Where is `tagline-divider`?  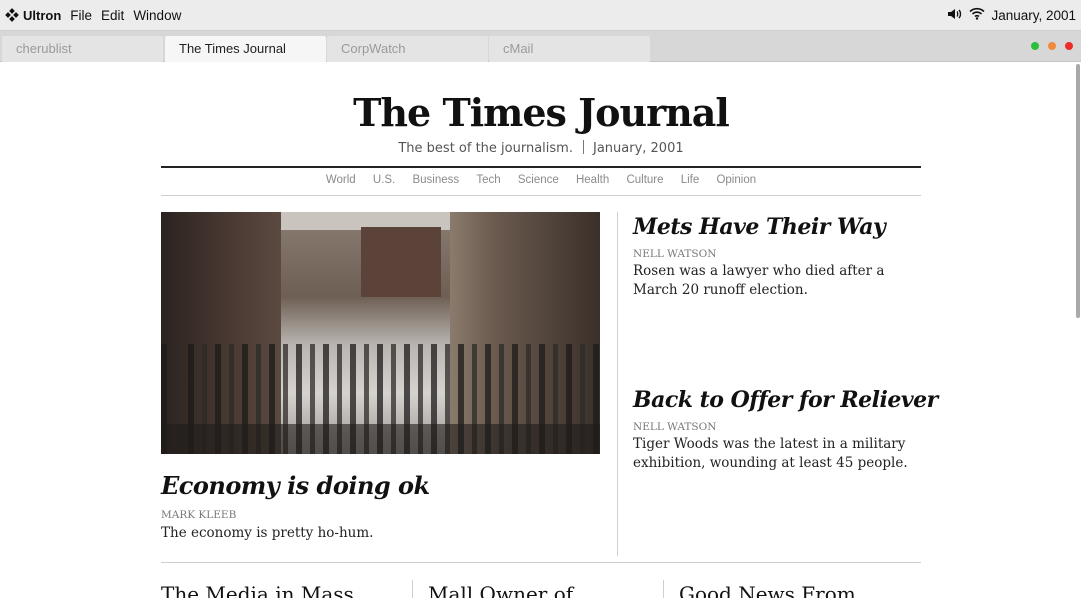 tagline-divider is located at coordinates (583, 147).